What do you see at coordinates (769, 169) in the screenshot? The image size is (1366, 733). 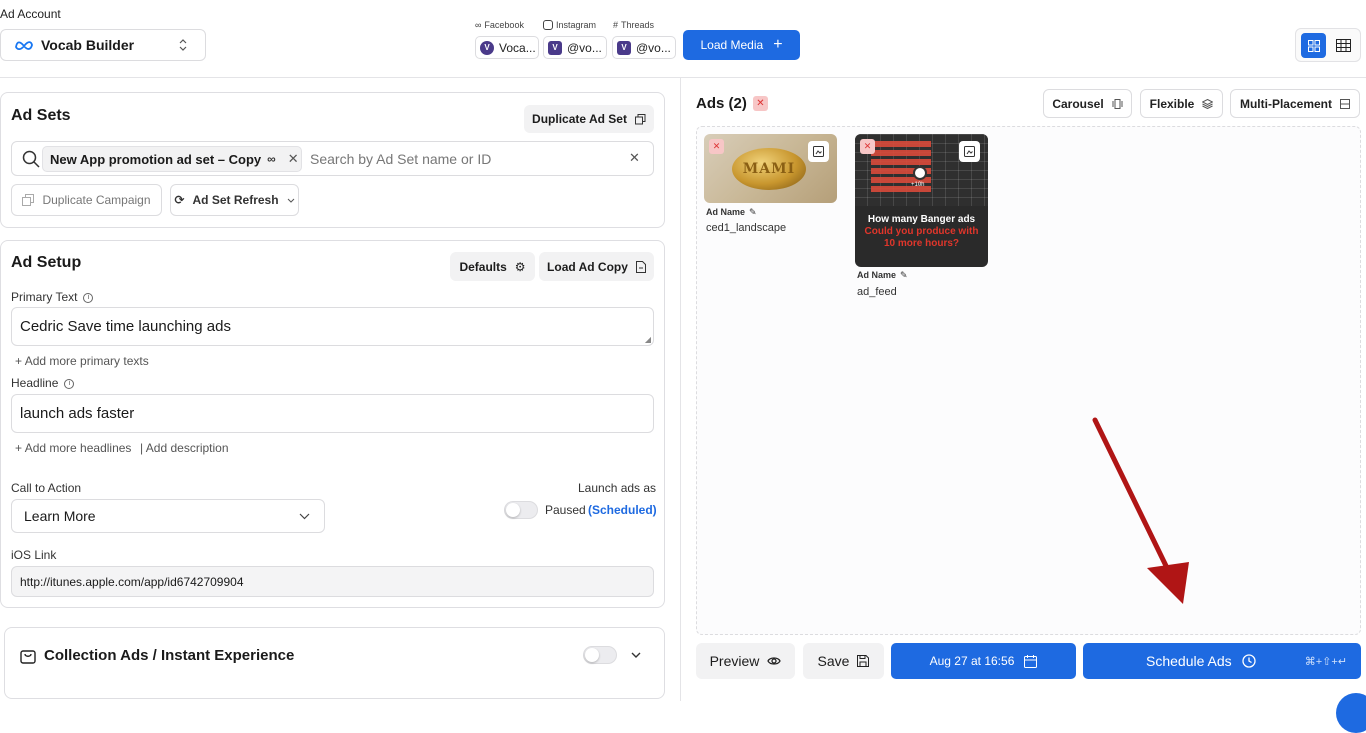 I see `ring-graphic: MAMI` at bounding box center [769, 169].